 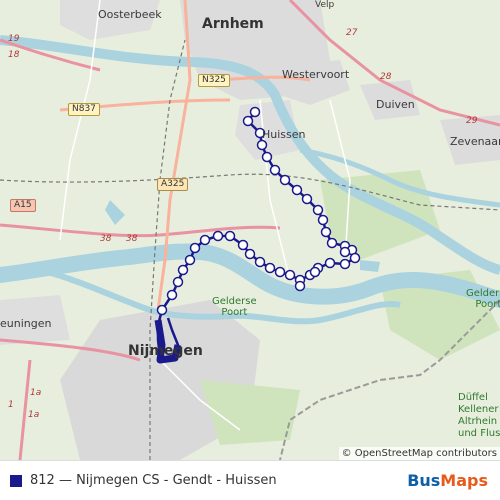 What do you see at coordinates (173, 184) in the screenshot?
I see `road-shield-a325: A325` at bounding box center [173, 184].